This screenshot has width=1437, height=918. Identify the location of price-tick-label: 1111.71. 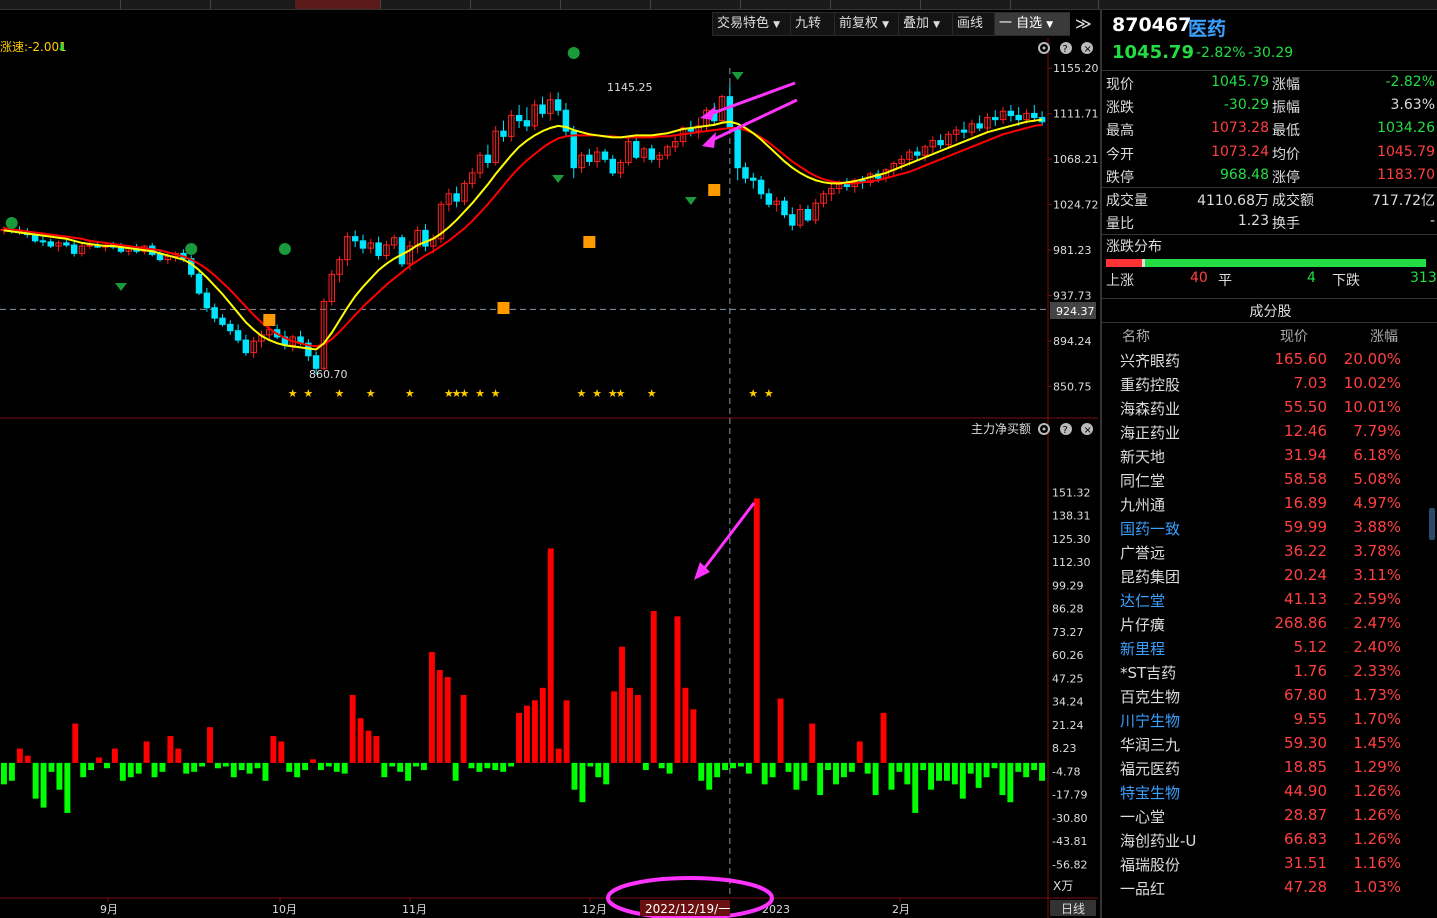
(1075, 114).